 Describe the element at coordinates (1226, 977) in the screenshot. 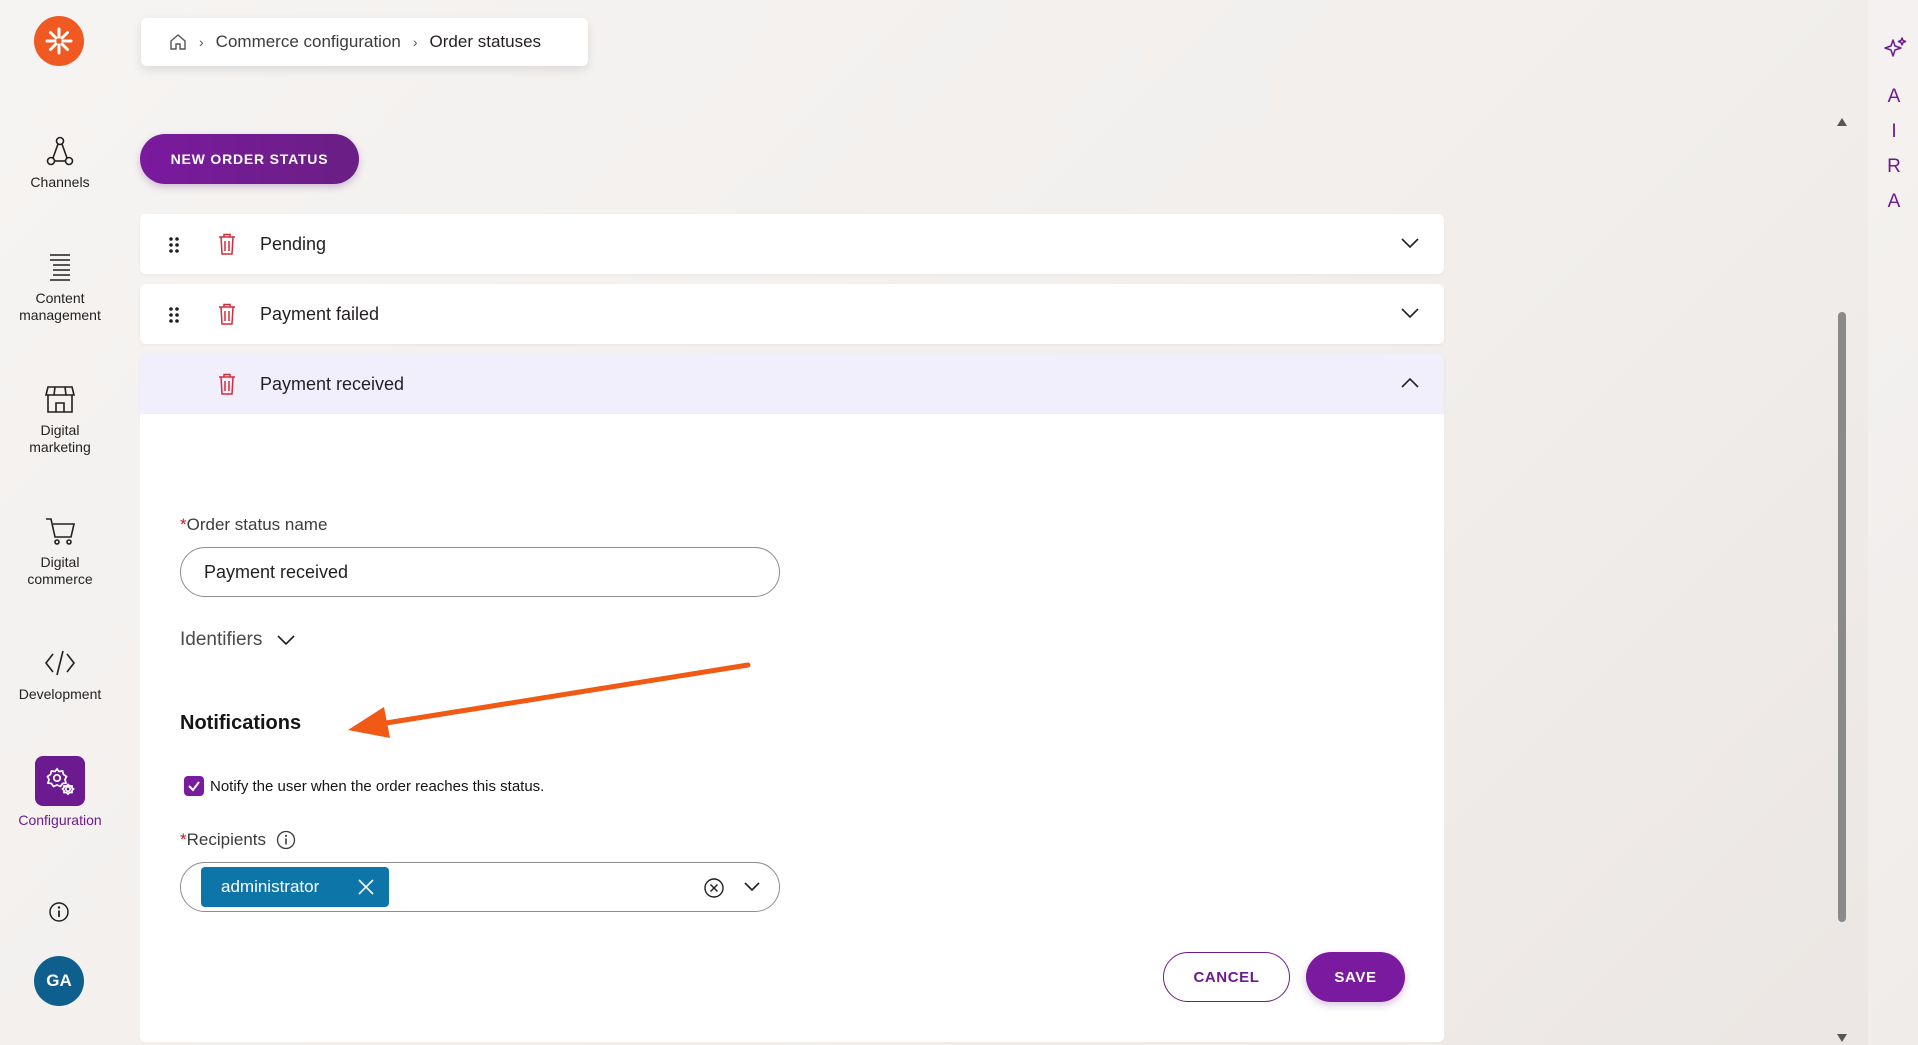

I see `cancel-button: CANCEL` at that location.